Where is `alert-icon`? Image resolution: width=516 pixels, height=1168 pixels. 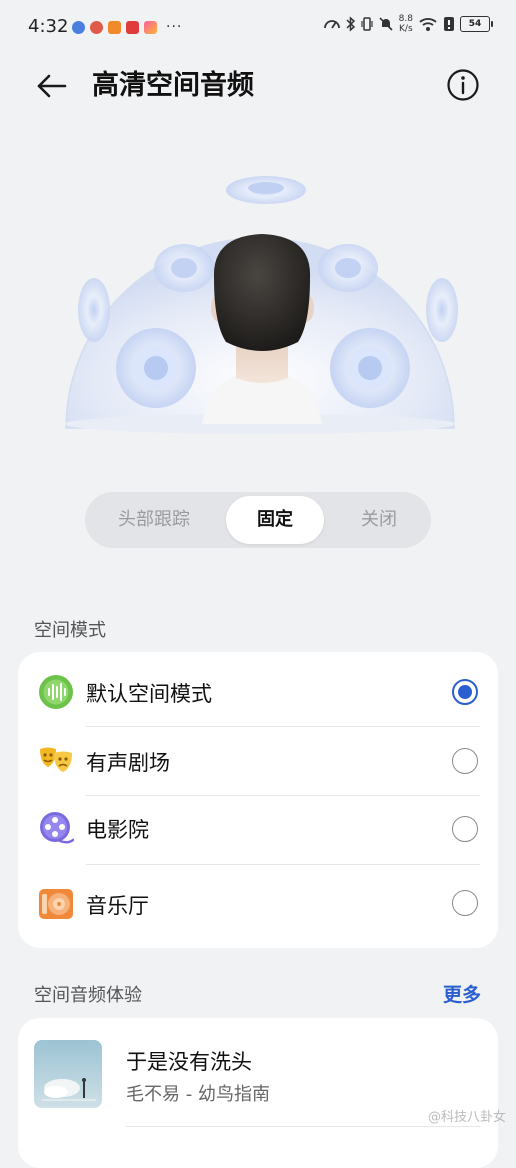 alert-icon is located at coordinates (449, 24).